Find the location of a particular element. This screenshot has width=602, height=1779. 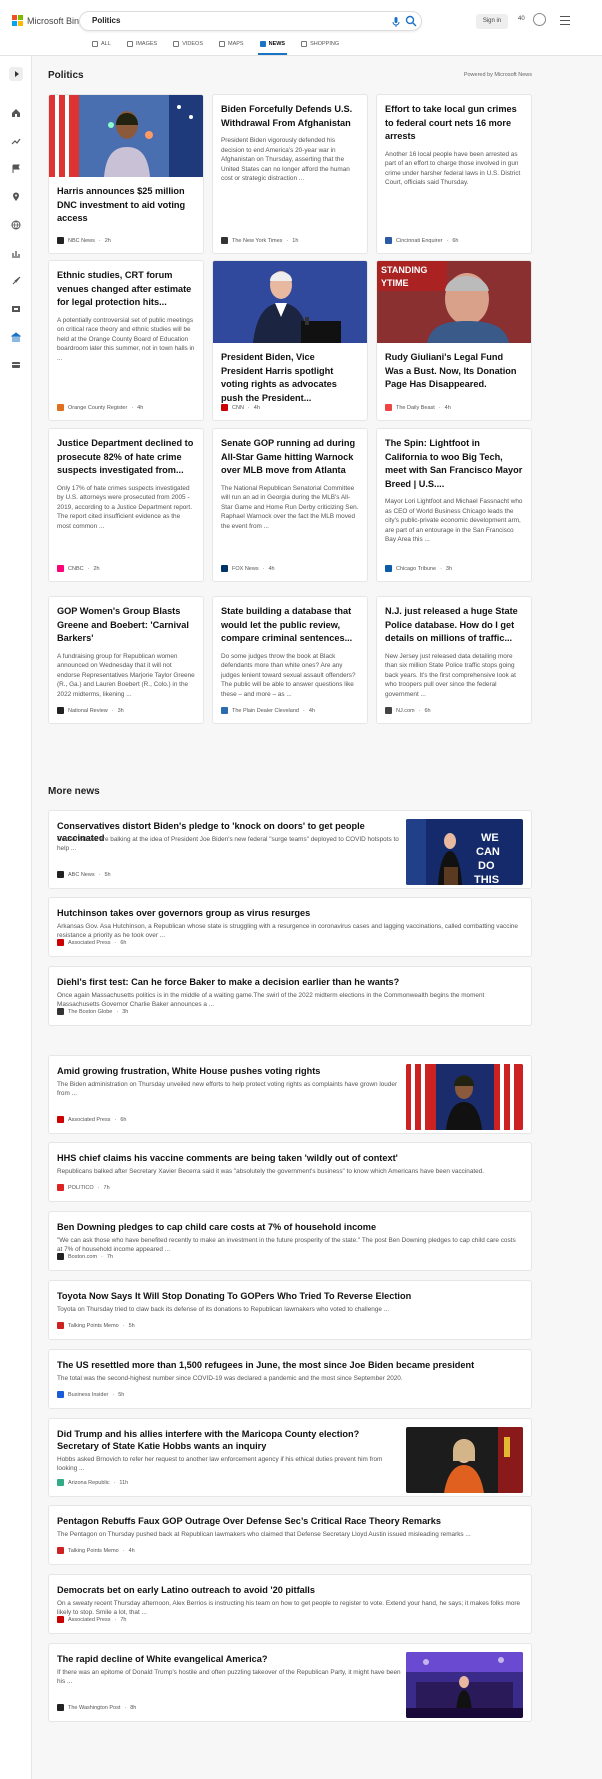

news-card-source: The New York Times · 1h is located at coordinates (259, 240).